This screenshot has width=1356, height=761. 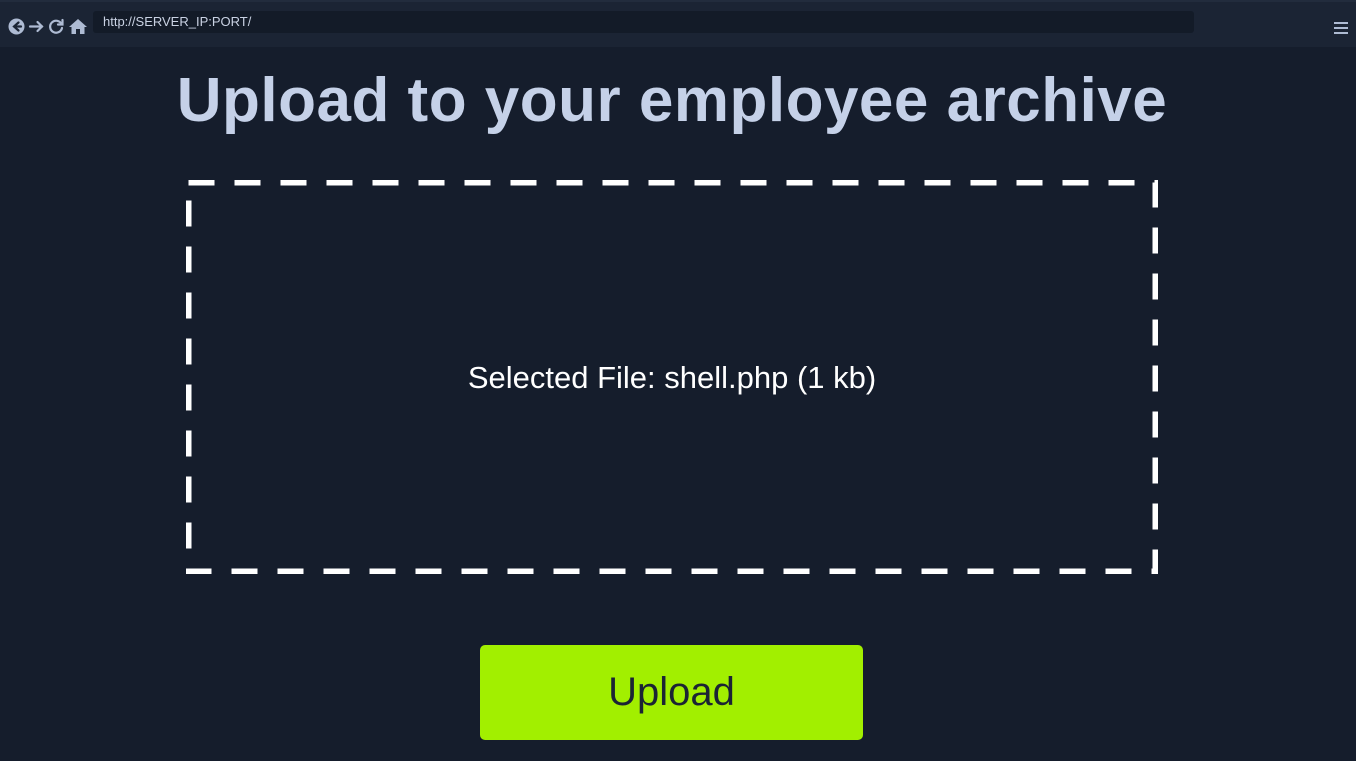 I want to click on forward-icon, so click(x=36, y=26).